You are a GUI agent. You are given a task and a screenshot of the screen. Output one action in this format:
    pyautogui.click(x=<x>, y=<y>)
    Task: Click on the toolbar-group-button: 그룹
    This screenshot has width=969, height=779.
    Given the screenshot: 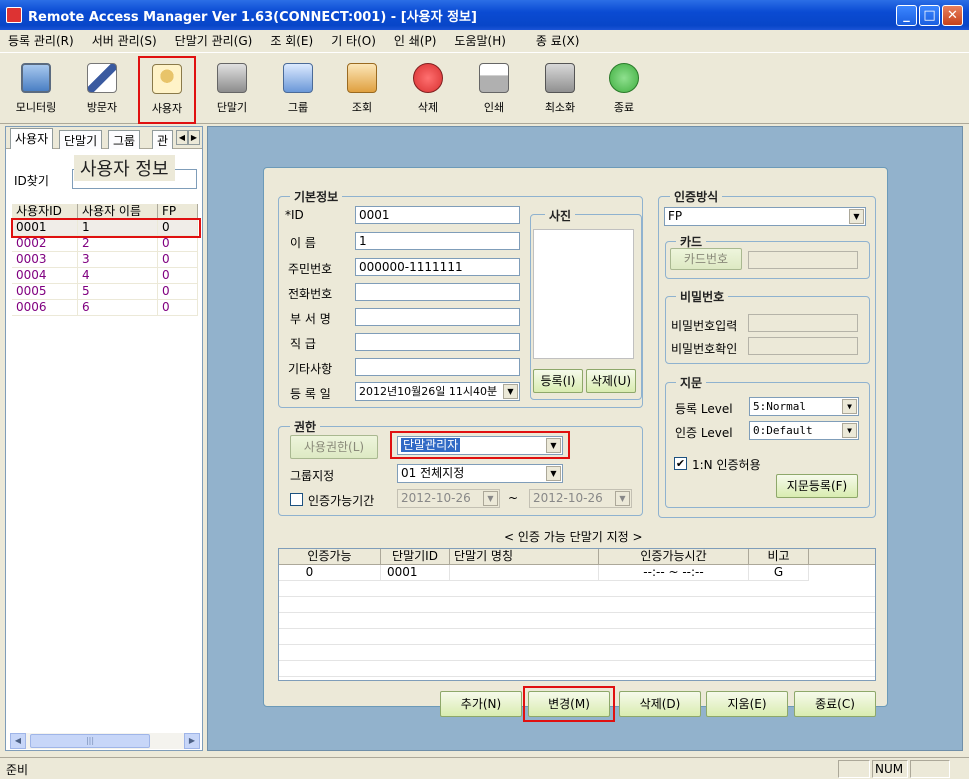 What is the action you would take?
    pyautogui.click(x=298, y=90)
    